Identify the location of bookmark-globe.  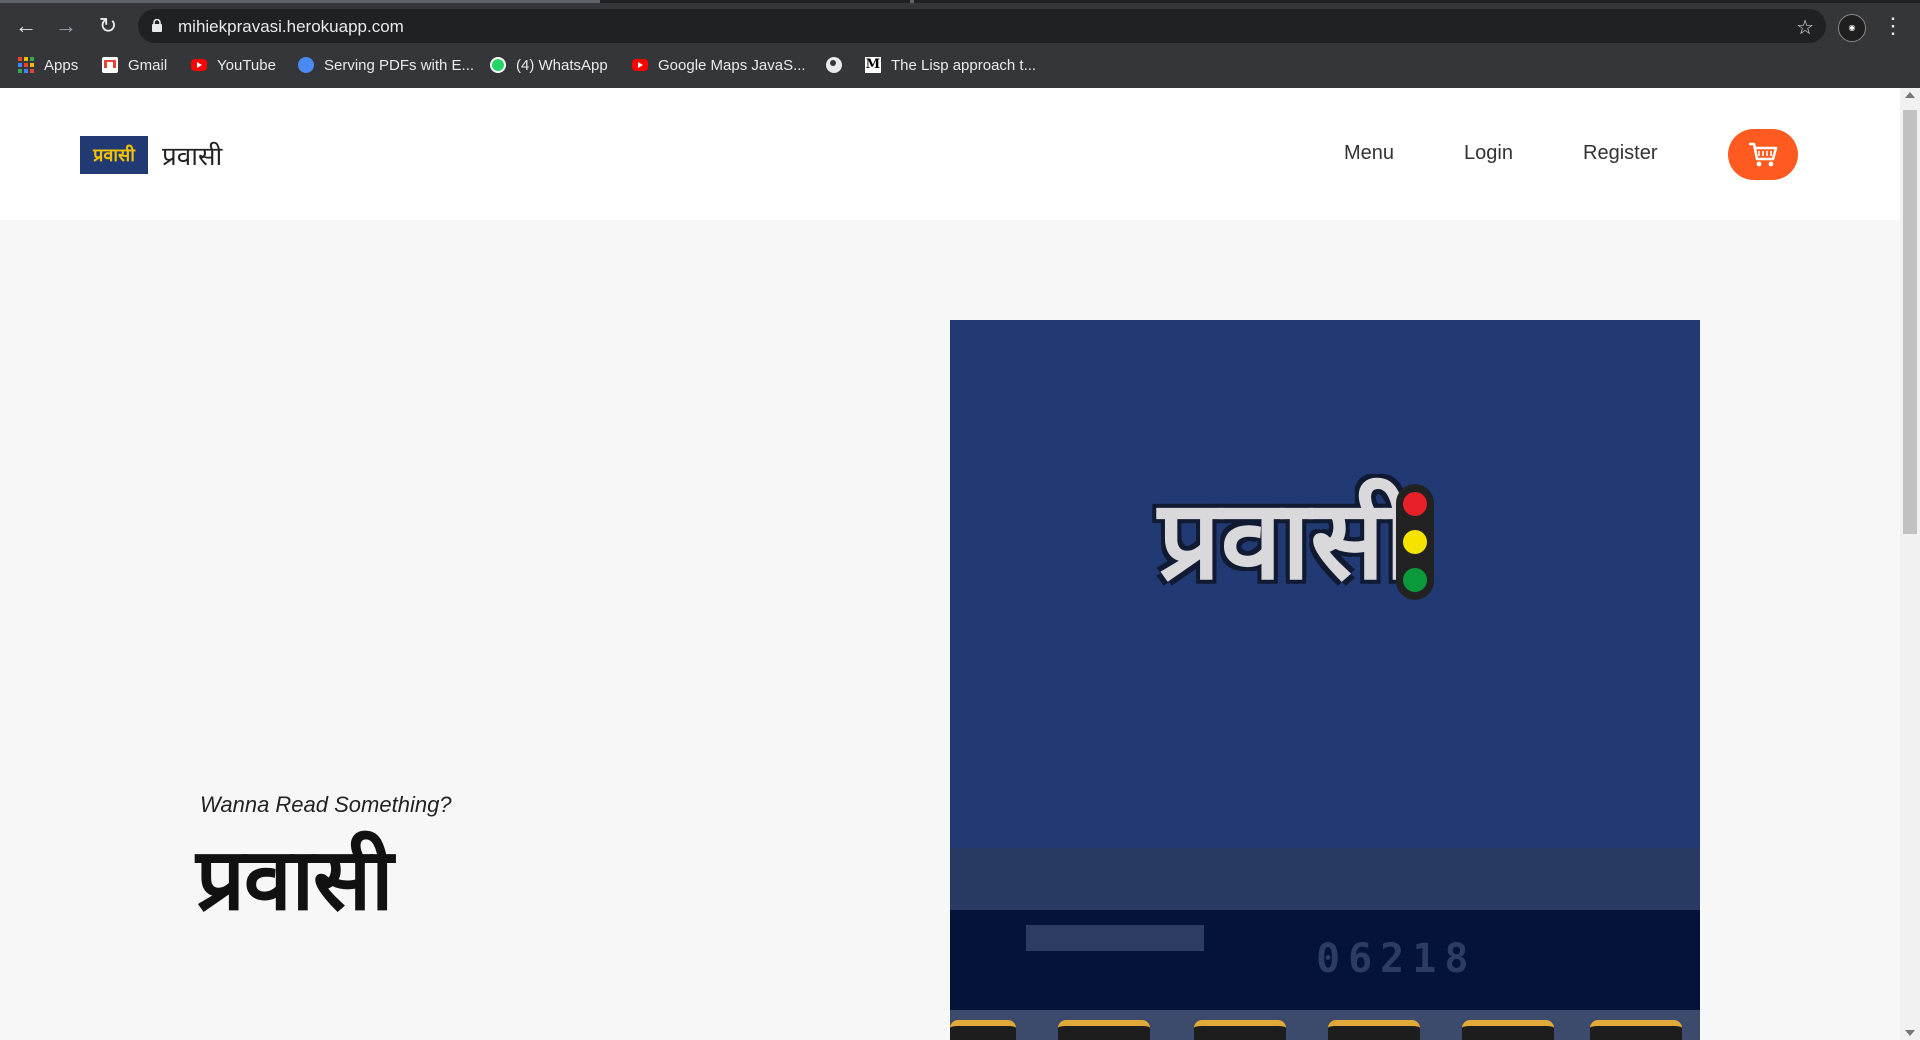
(839, 65).